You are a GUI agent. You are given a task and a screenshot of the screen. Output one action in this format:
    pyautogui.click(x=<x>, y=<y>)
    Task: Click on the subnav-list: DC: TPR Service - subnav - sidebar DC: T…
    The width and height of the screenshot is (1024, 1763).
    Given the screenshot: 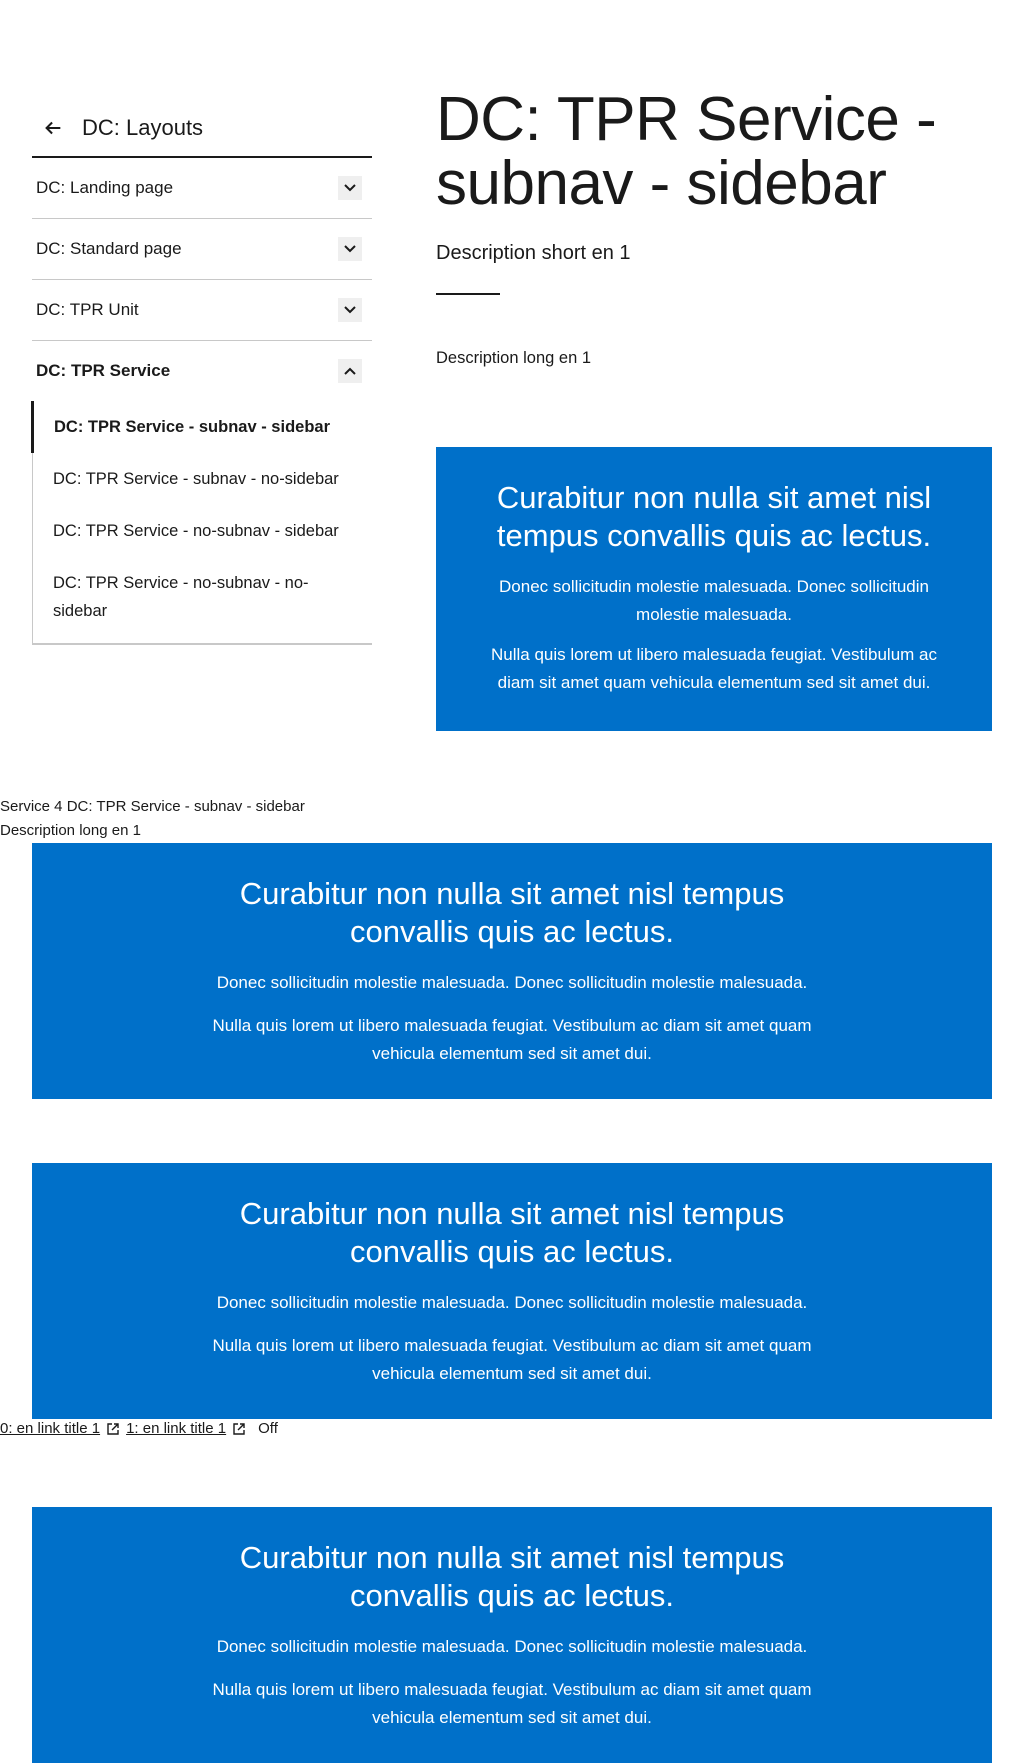 What is the action you would take?
    pyautogui.click(x=201, y=523)
    